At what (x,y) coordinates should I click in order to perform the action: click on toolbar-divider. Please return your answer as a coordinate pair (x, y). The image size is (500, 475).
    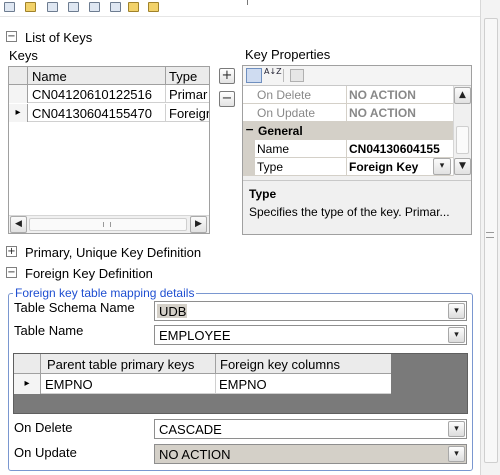
    Looking at the image, I should click on (247, 2).